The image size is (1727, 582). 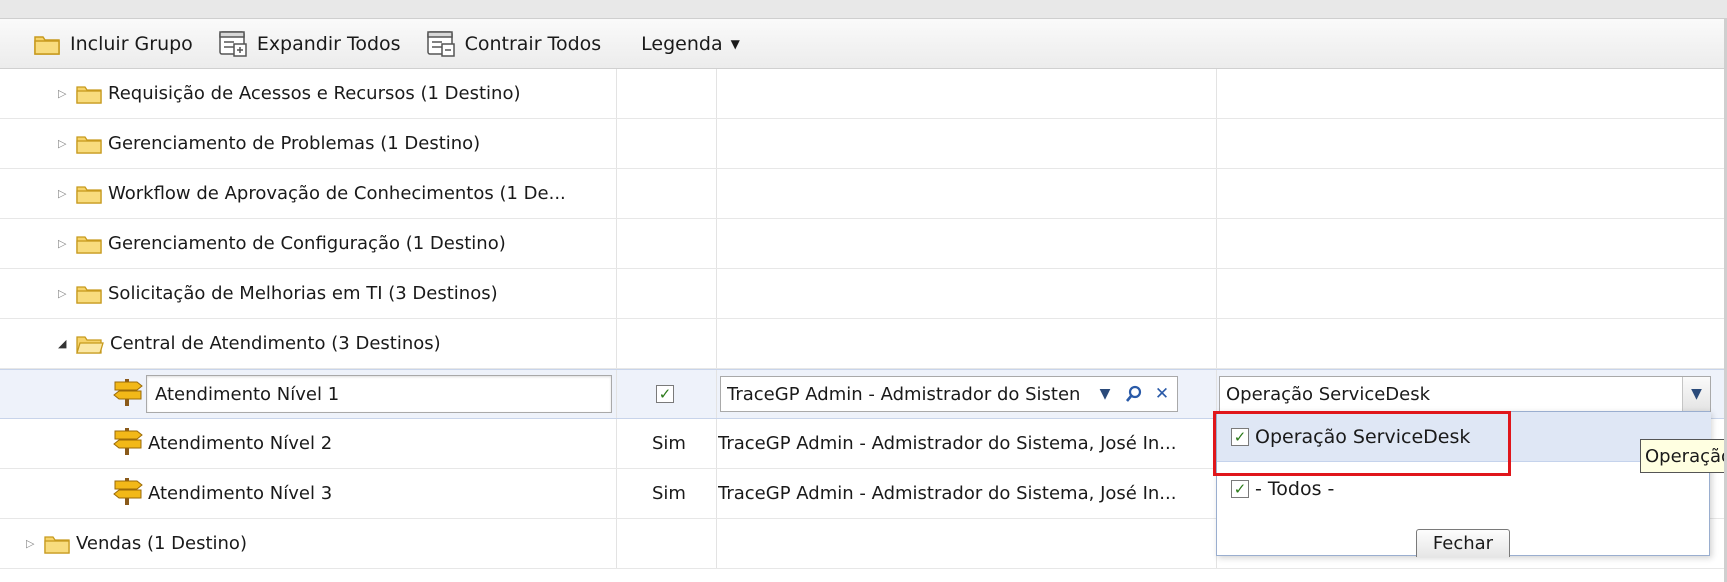 What do you see at coordinates (863, 144) in the screenshot?
I see `group-row: ▷ Gerenciamento de Problemas (1 Destino)` at bounding box center [863, 144].